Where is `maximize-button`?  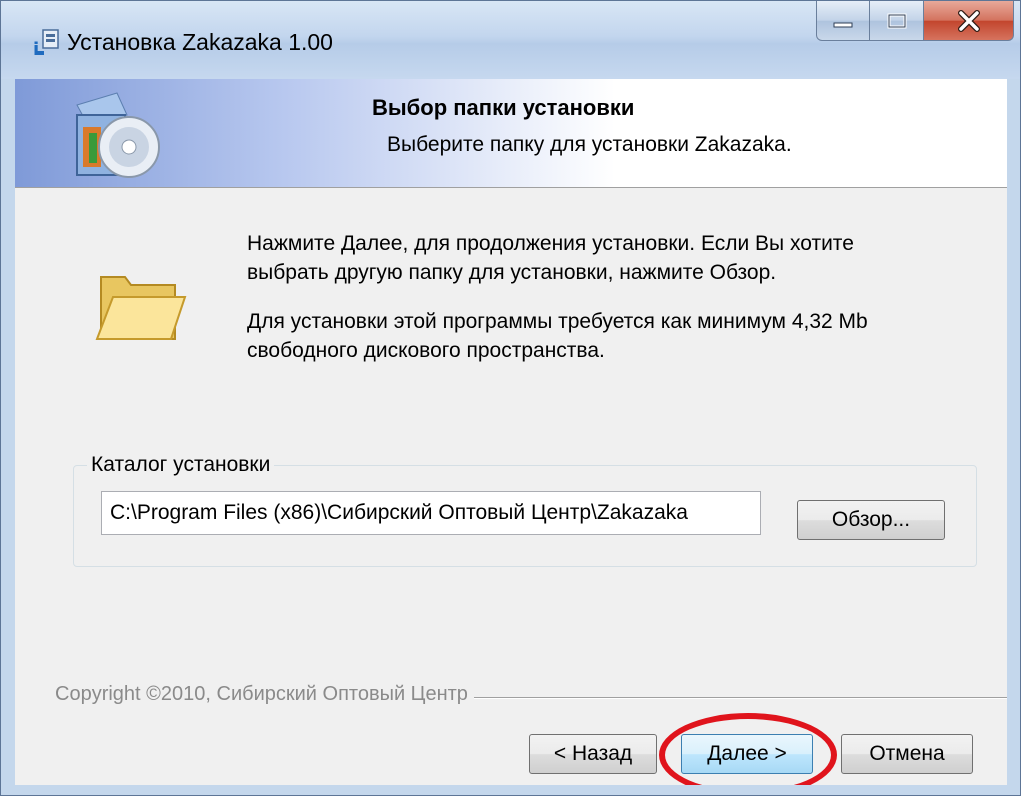 maximize-button is located at coordinates (897, 21).